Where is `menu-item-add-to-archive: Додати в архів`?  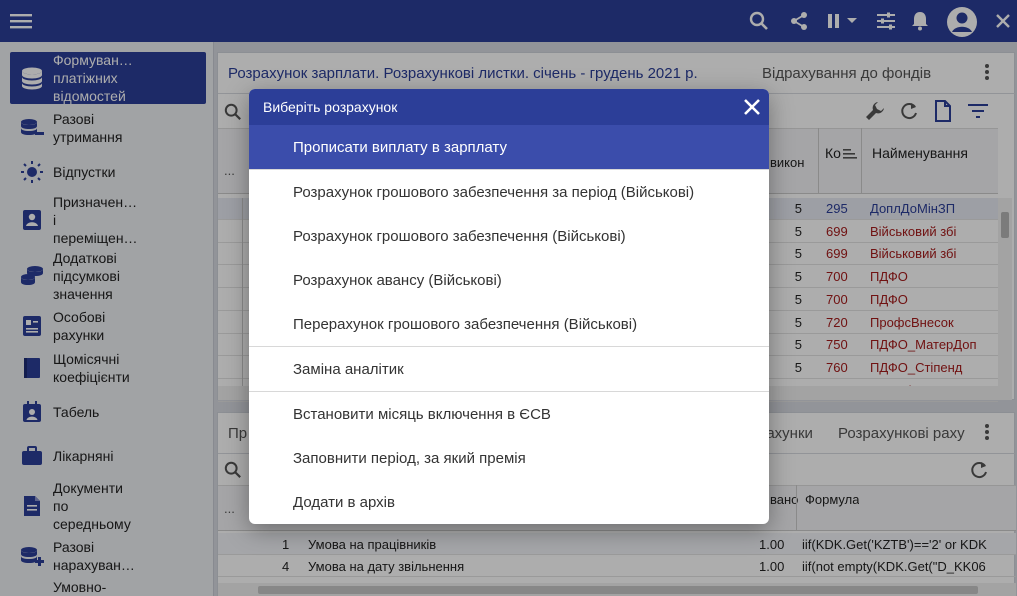
menu-item-add-to-archive: Додати в архів is located at coordinates (509, 502).